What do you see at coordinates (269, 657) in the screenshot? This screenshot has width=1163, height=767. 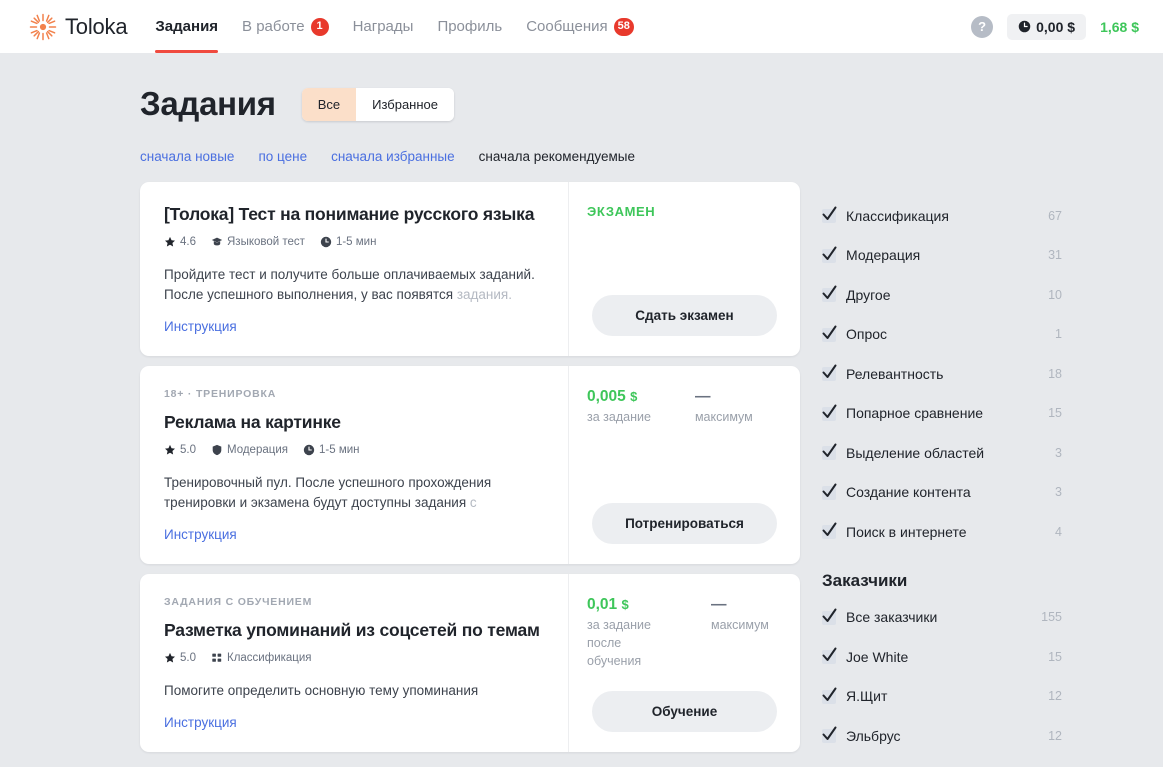 I see `task-category-label: Классификация` at bounding box center [269, 657].